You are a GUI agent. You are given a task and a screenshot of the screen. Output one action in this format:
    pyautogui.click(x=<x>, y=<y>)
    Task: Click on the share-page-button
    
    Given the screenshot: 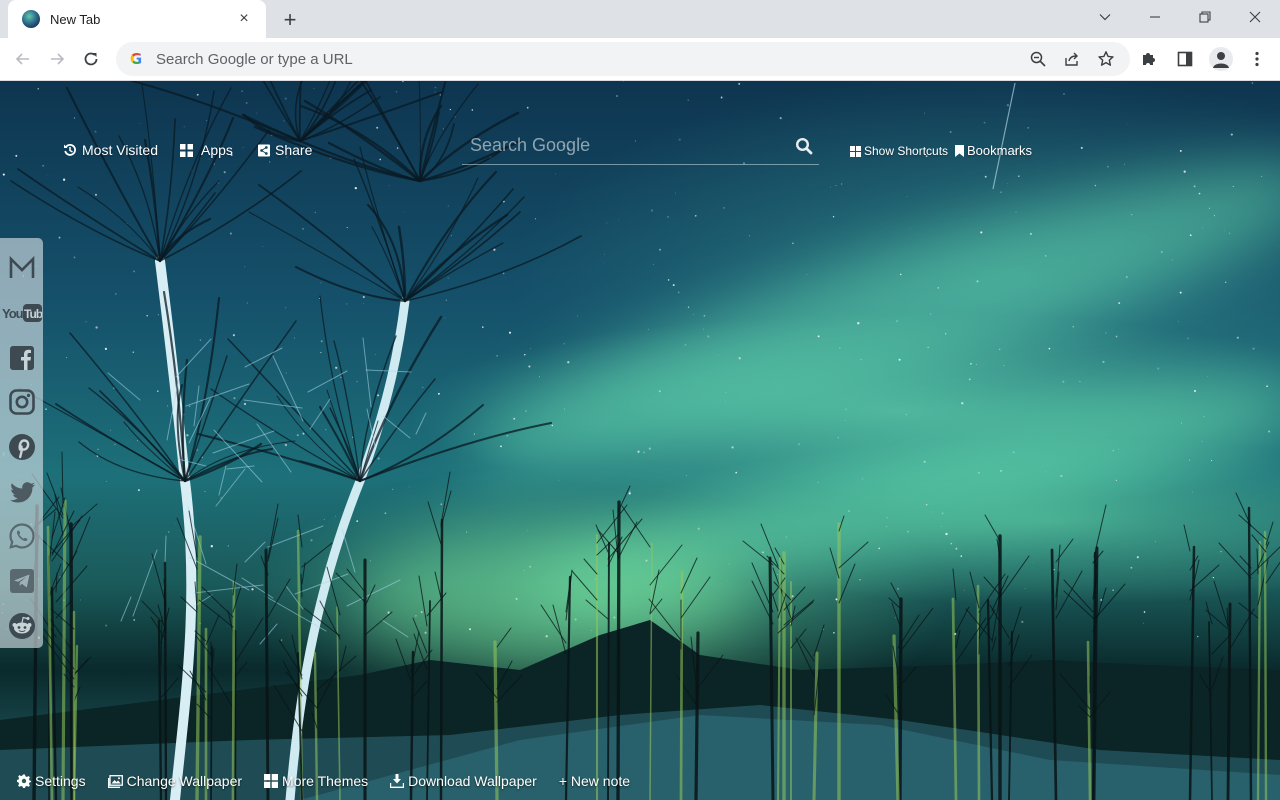 What is the action you would take?
    pyautogui.click(x=1072, y=59)
    